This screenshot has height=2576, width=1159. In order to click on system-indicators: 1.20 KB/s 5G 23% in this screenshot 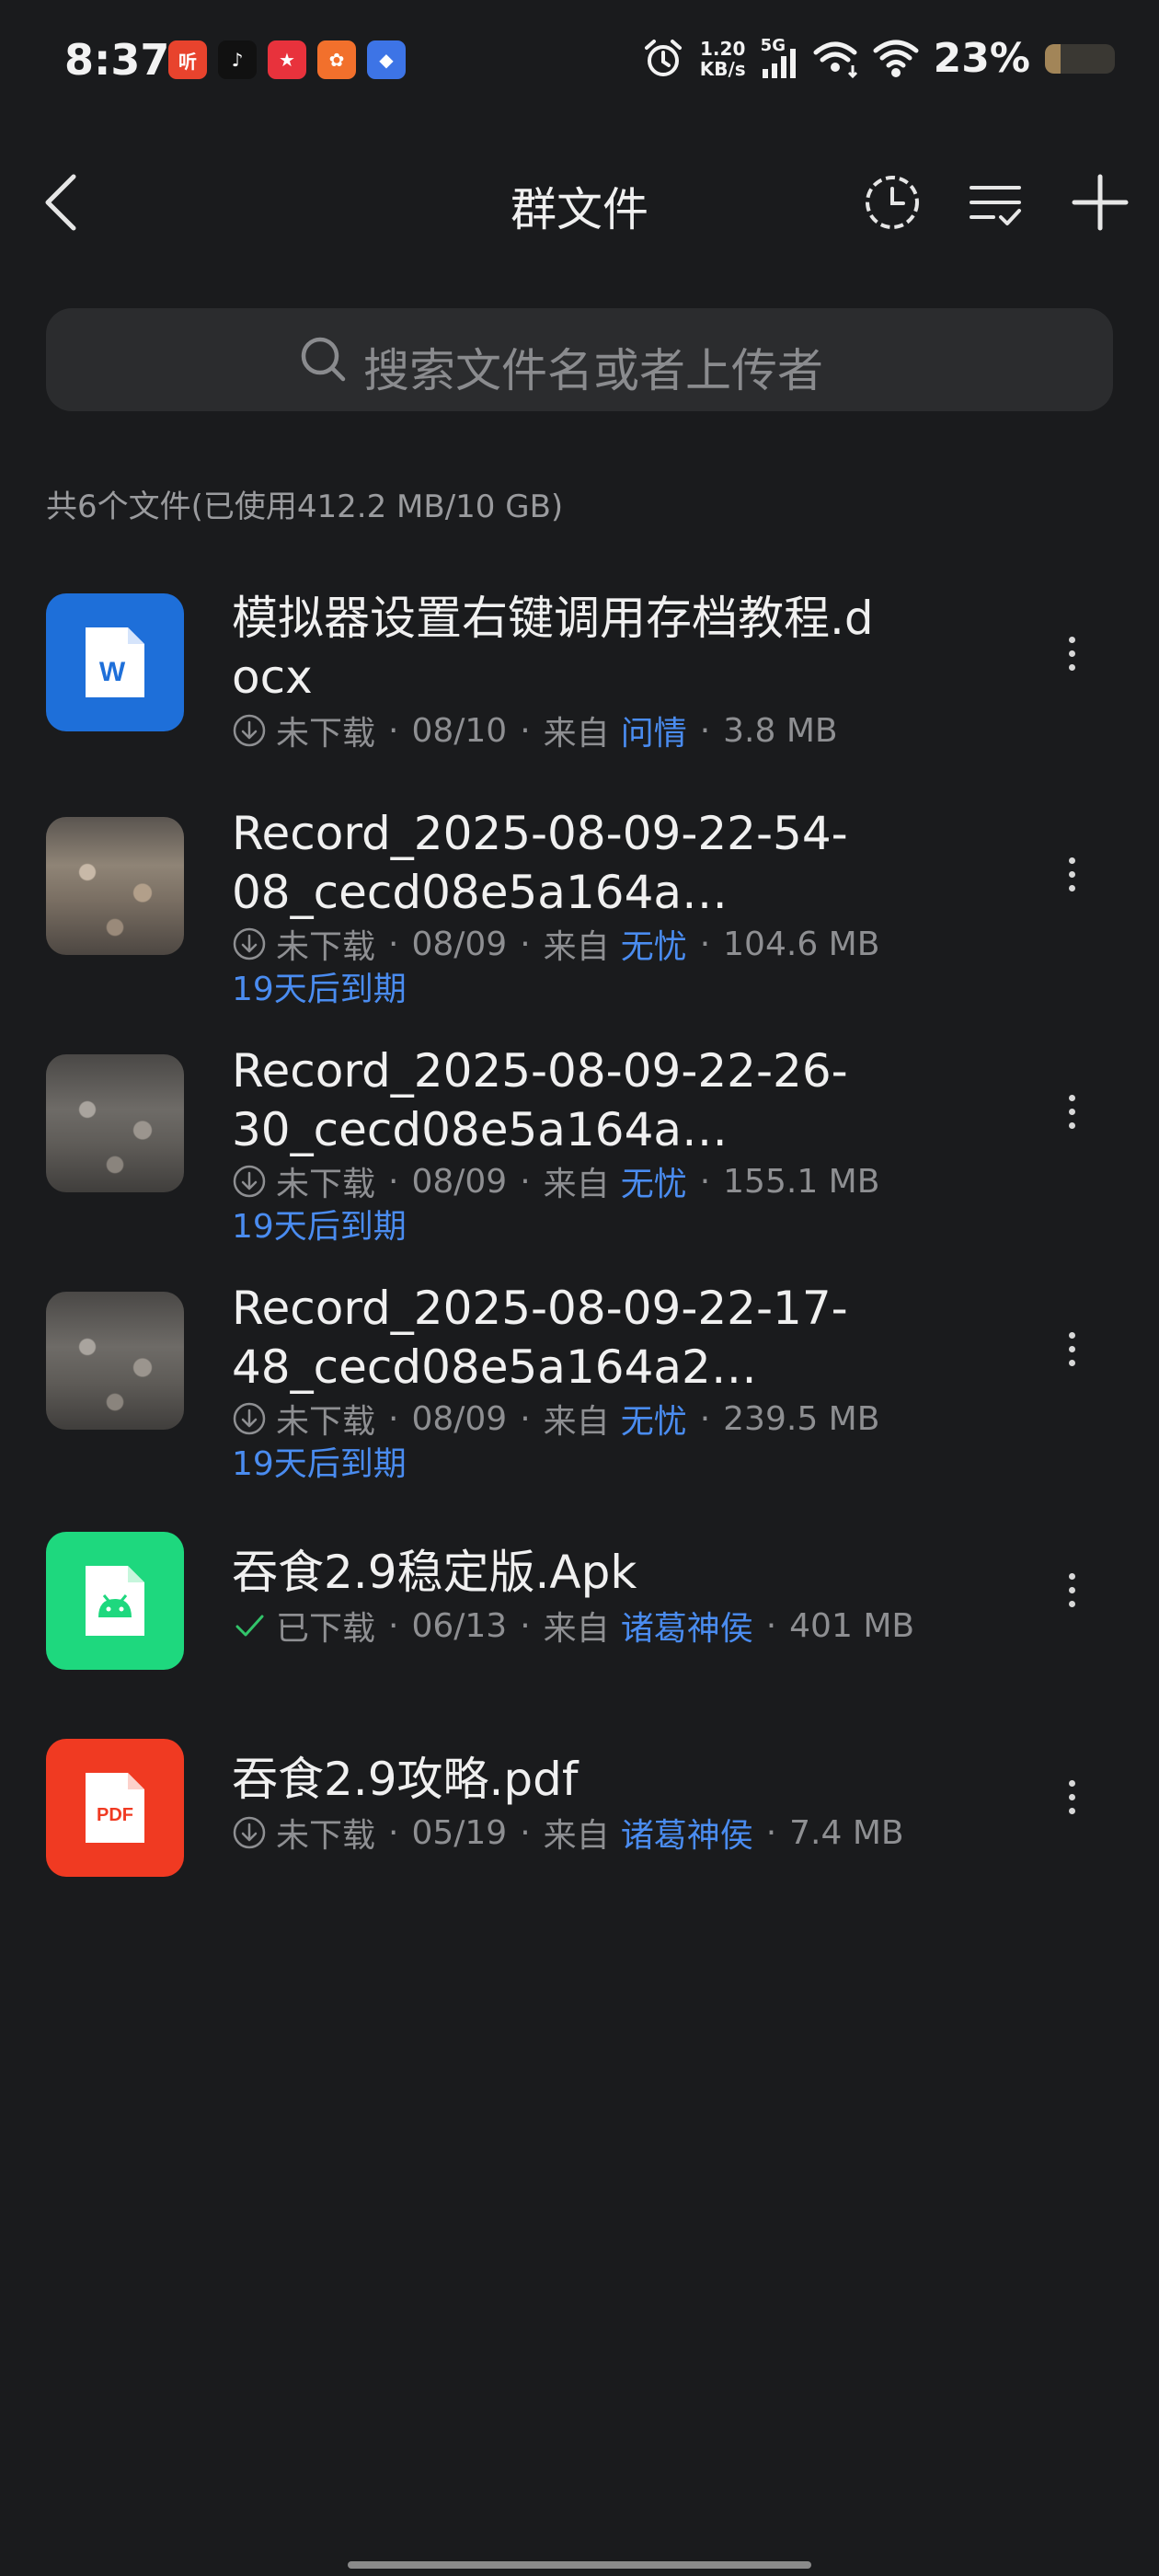, I will do `click(878, 58)`.